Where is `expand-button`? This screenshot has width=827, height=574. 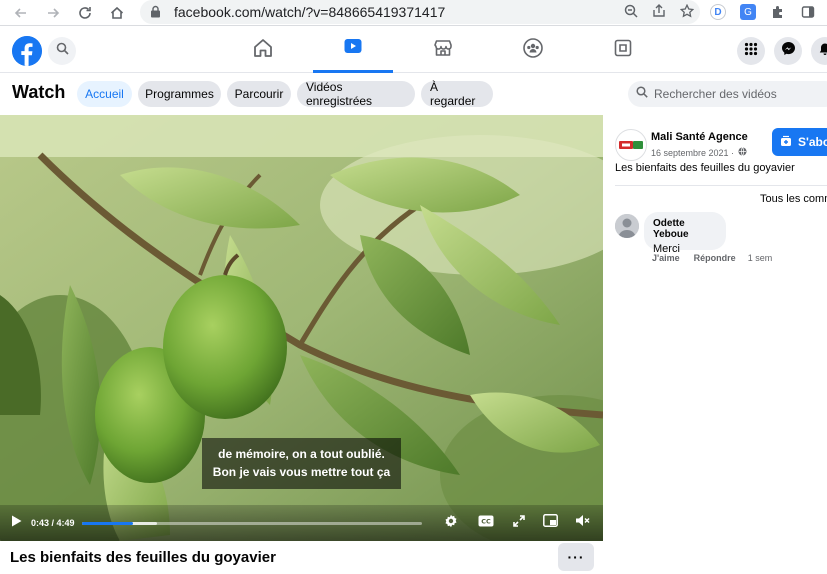 expand-button is located at coordinates (519, 523).